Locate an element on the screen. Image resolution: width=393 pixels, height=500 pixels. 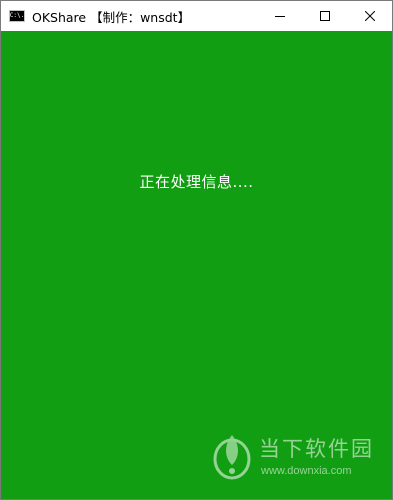
title-bar: C:\. OKShare 【制作：wnsdt】 is located at coordinates (196, 16).